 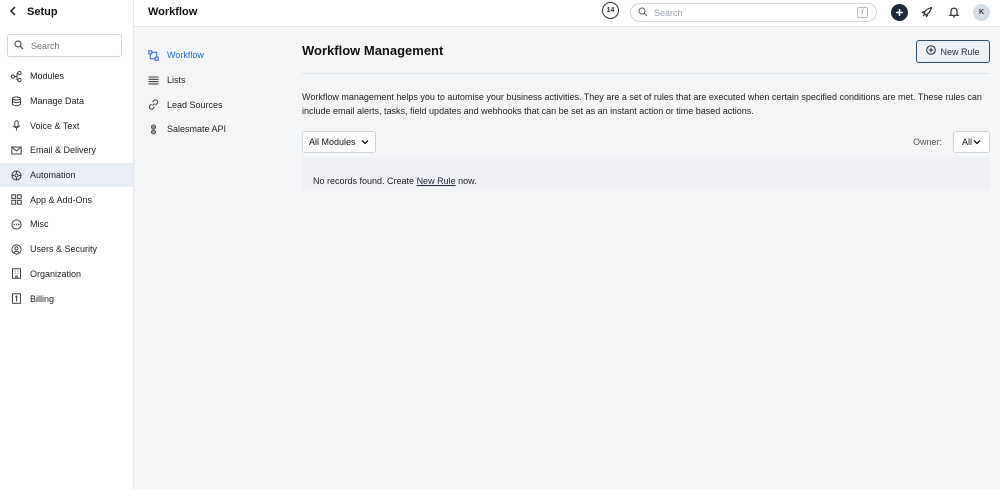 What do you see at coordinates (373, 50) in the screenshot?
I see `section-title: Workflow Management` at bounding box center [373, 50].